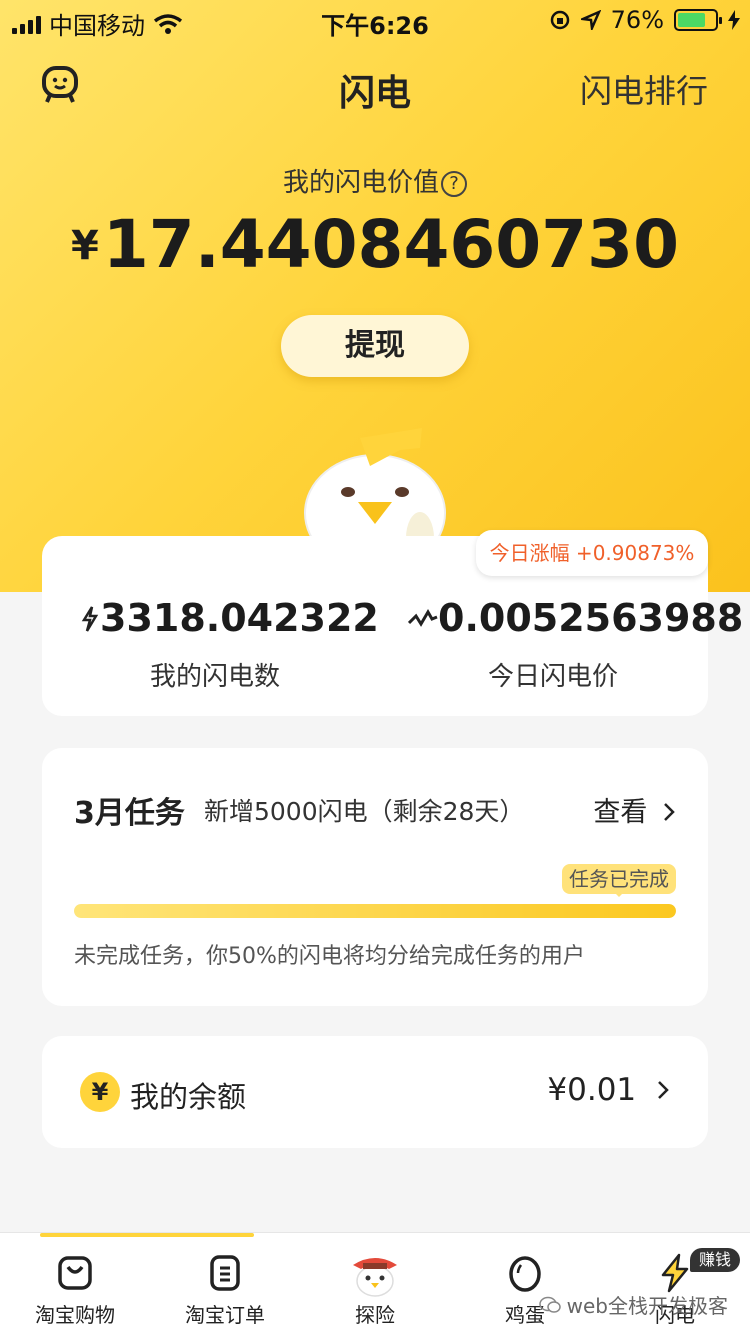 This screenshot has height=1334, width=750. What do you see at coordinates (229, 644) in the screenshot?
I see `lightning-count-stat: 3318.042322 我的闪电数` at bounding box center [229, 644].